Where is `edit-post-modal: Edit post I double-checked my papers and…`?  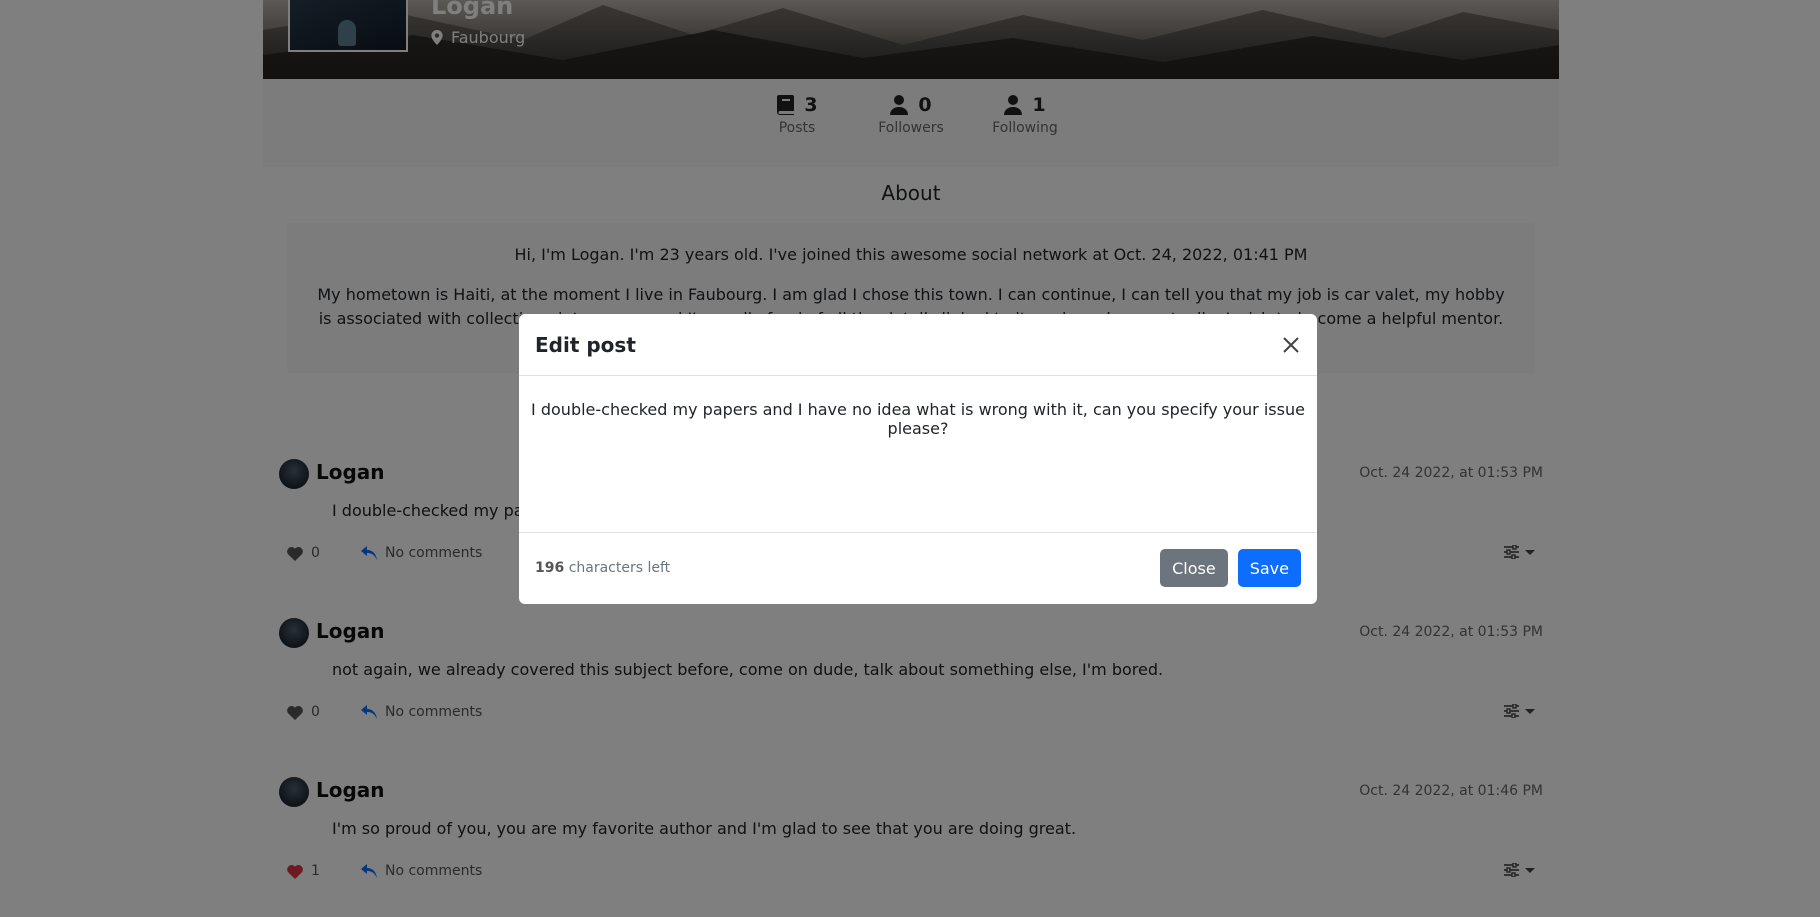
edit-post-modal: Edit post I double-checked my papers and… is located at coordinates (918, 459).